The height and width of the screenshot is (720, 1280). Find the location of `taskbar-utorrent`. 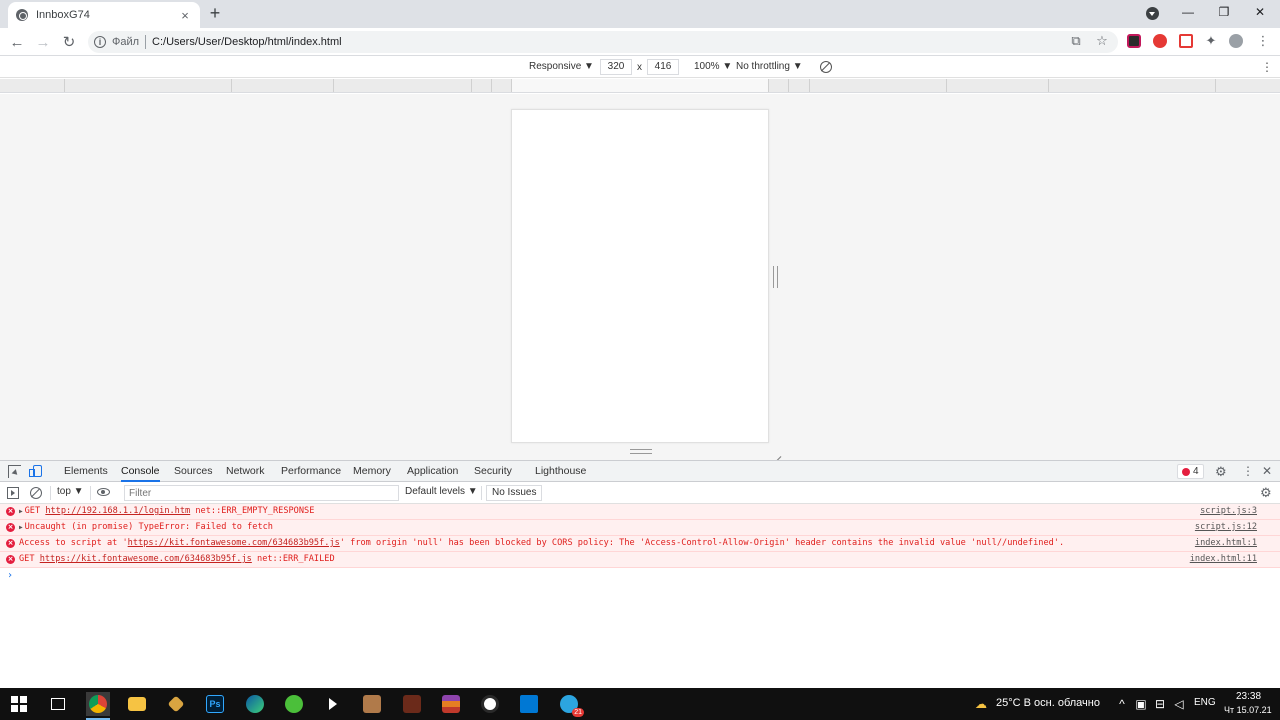

taskbar-utorrent is located at coordinates (294, 704).